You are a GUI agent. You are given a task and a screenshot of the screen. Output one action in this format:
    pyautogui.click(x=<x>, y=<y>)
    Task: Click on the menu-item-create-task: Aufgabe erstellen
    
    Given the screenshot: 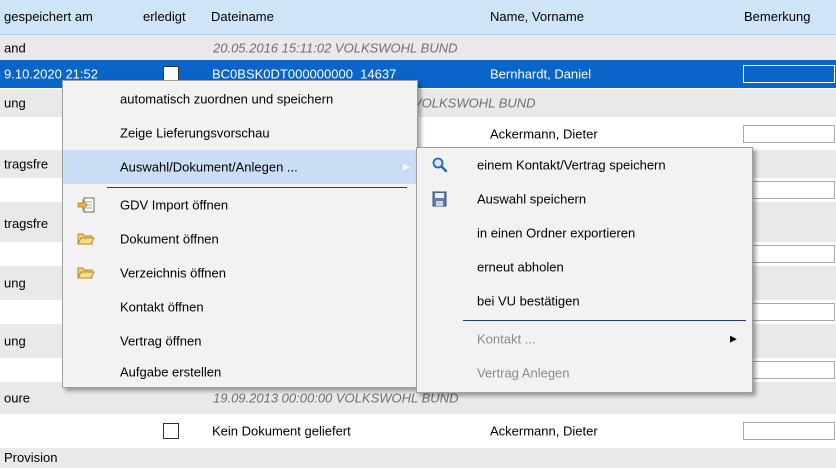 What is the action you would take?
    pyautogui.click(x=240, y=372)
    